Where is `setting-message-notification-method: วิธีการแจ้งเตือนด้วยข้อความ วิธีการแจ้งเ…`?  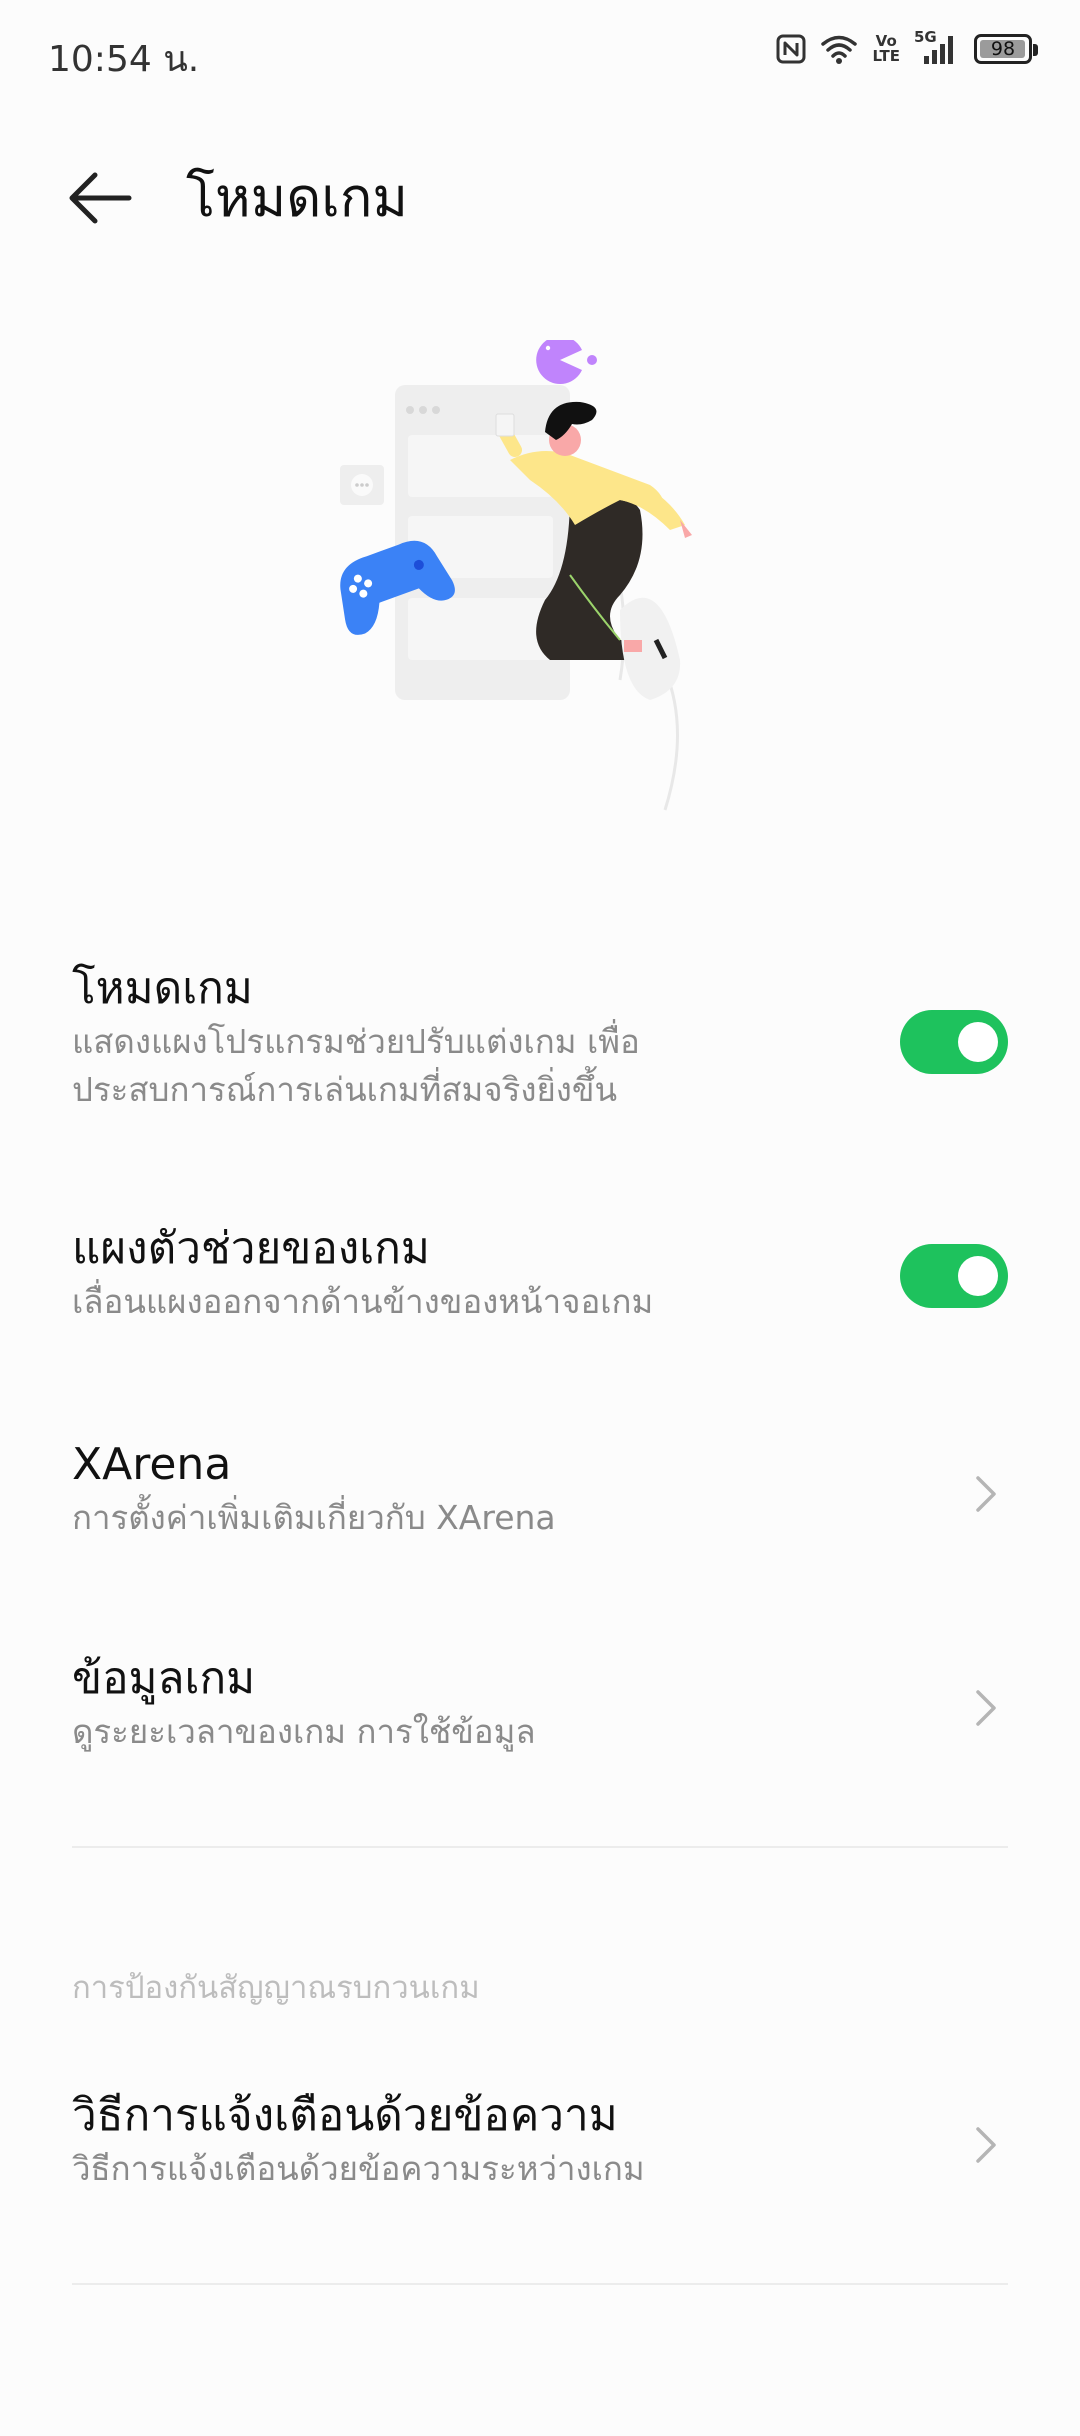
setting-message-notification-method: วิธีการแจ้งเตือนด้วยข้อความ วิธีการแจ้งเ… is located at coordinates (540, 2152).